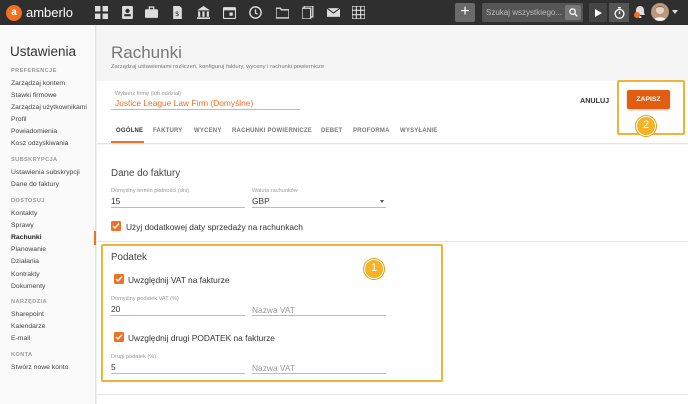  I want to click on section-title-invoice-data: Dane do faktury, so click(146, 173).